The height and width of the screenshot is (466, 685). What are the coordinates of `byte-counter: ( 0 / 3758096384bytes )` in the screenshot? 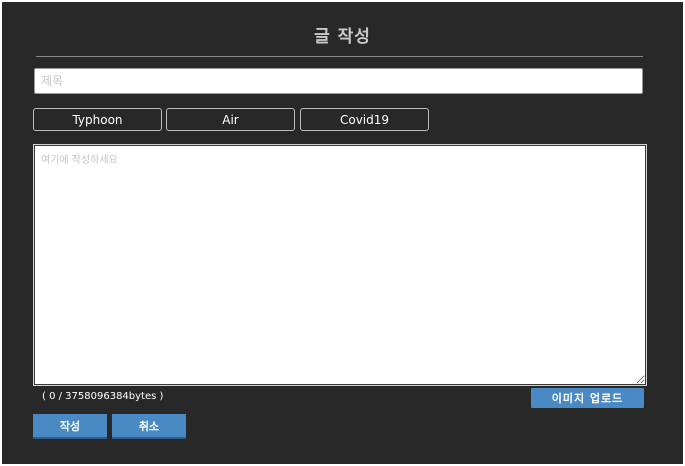 It's located at (103, 396).